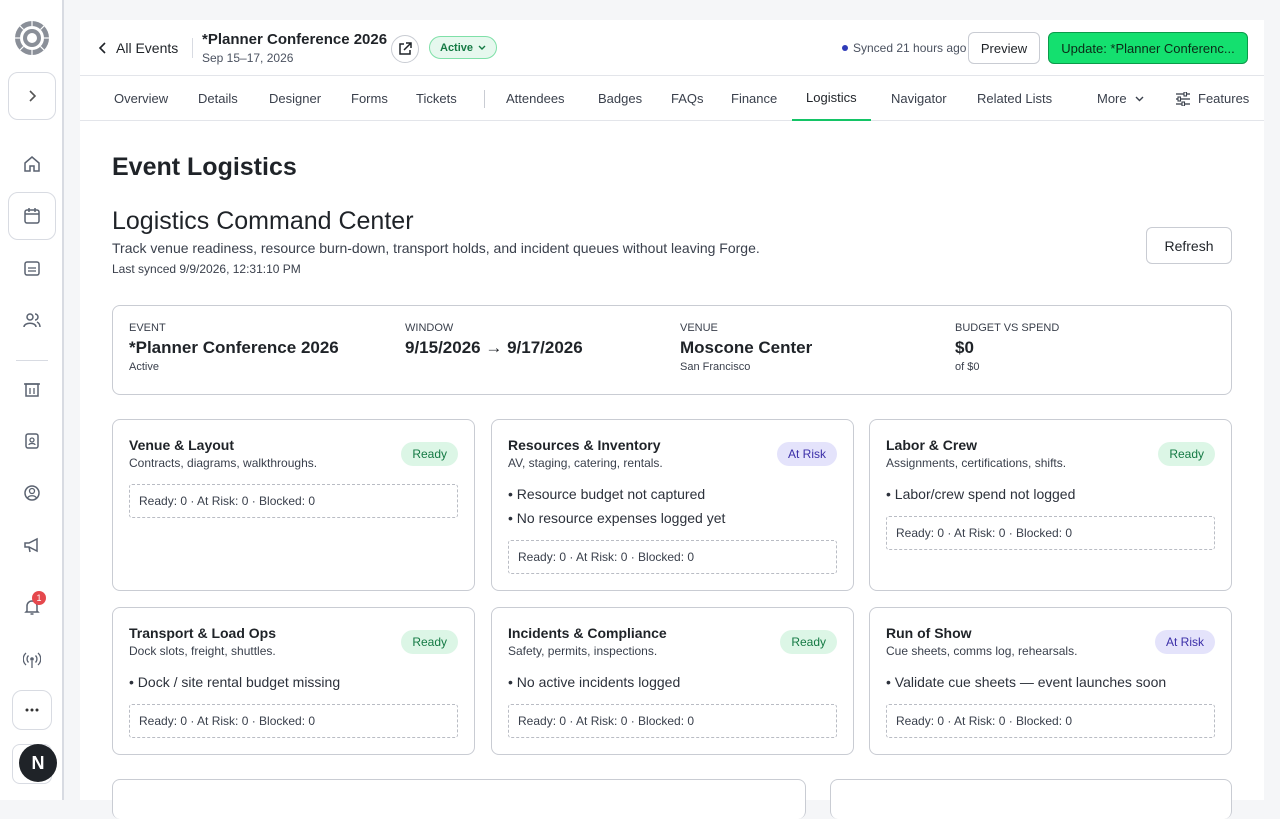 The image size is (1280, 819). I want to click on summary-window: Window 9/15/2026 → 9/17/2026, so click(494, 340).